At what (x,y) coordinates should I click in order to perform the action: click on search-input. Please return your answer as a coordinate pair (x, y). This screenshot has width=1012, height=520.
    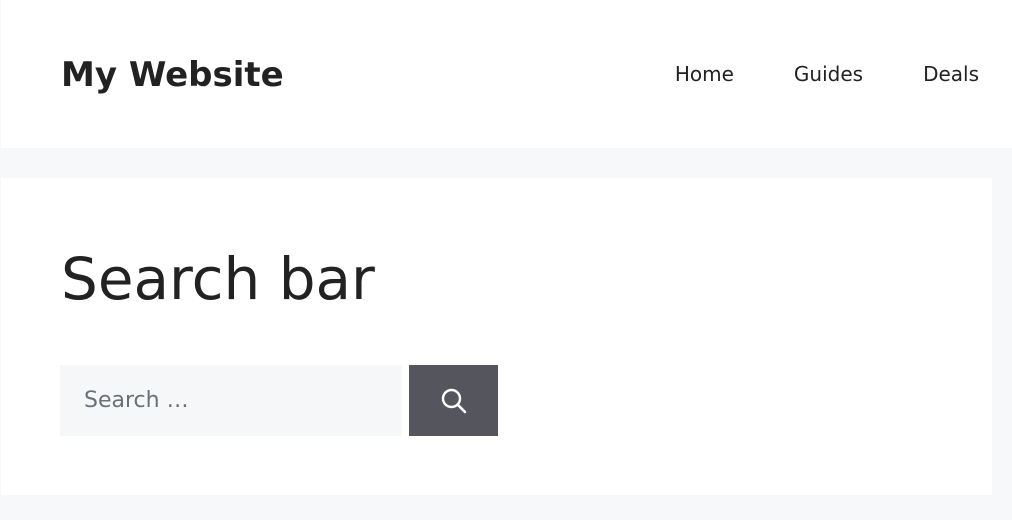
    Looking at the image, I should click on (231, 400).